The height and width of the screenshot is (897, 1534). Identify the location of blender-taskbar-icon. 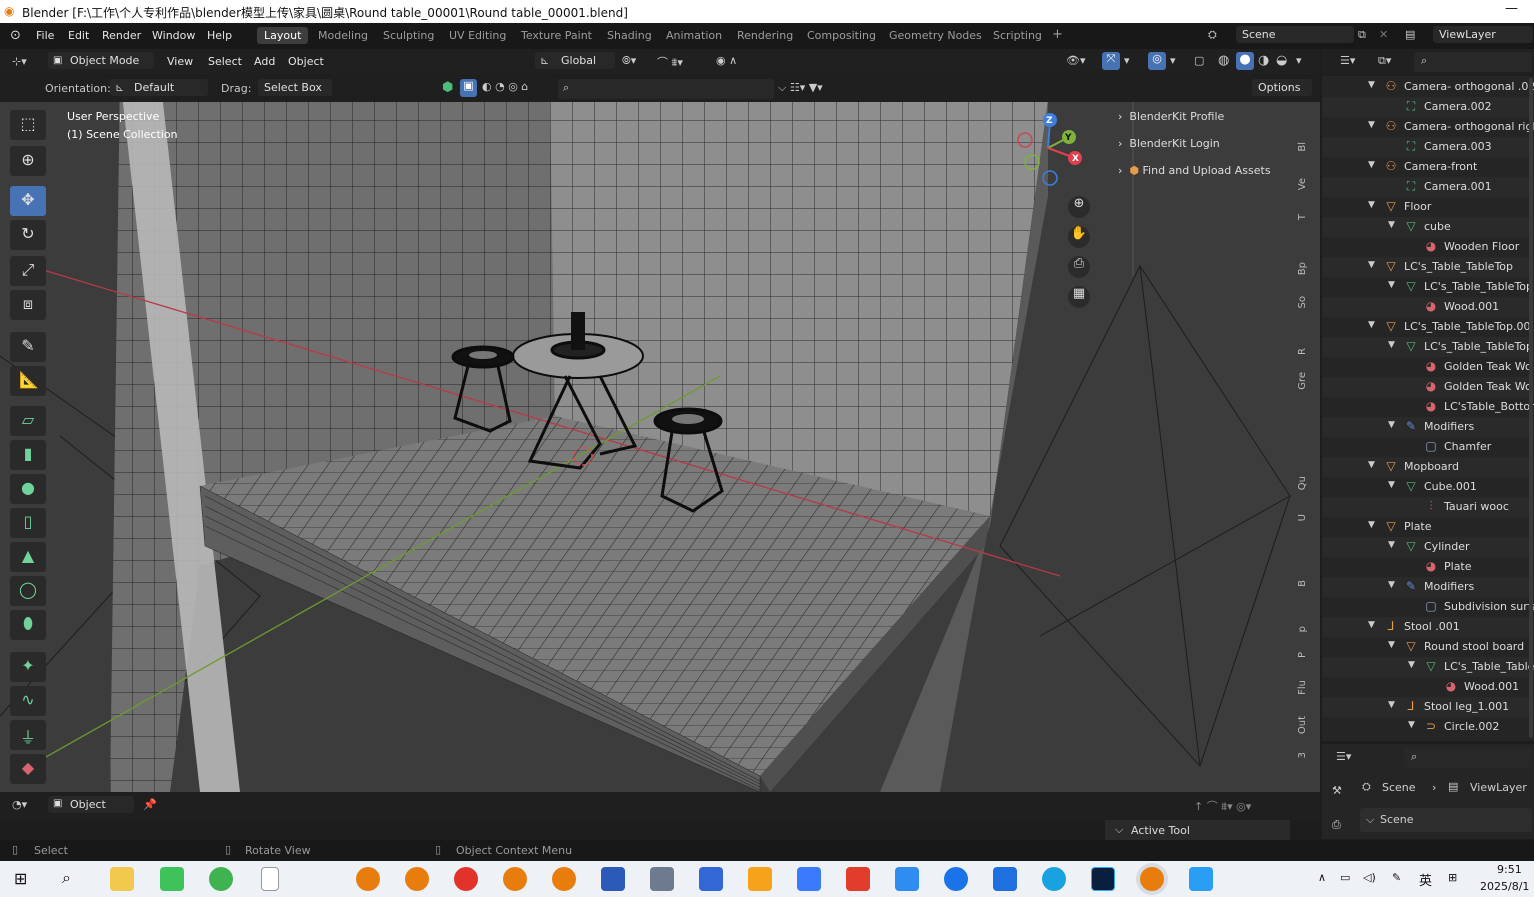
(368, 879).